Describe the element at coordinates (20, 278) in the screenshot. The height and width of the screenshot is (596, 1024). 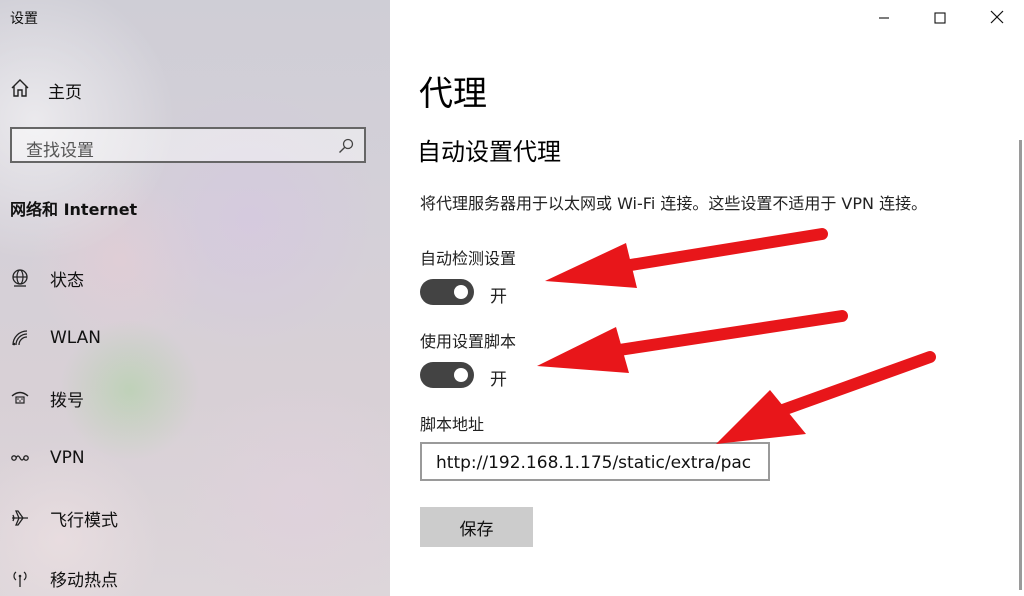
I see `globe-status-icon` at that location.